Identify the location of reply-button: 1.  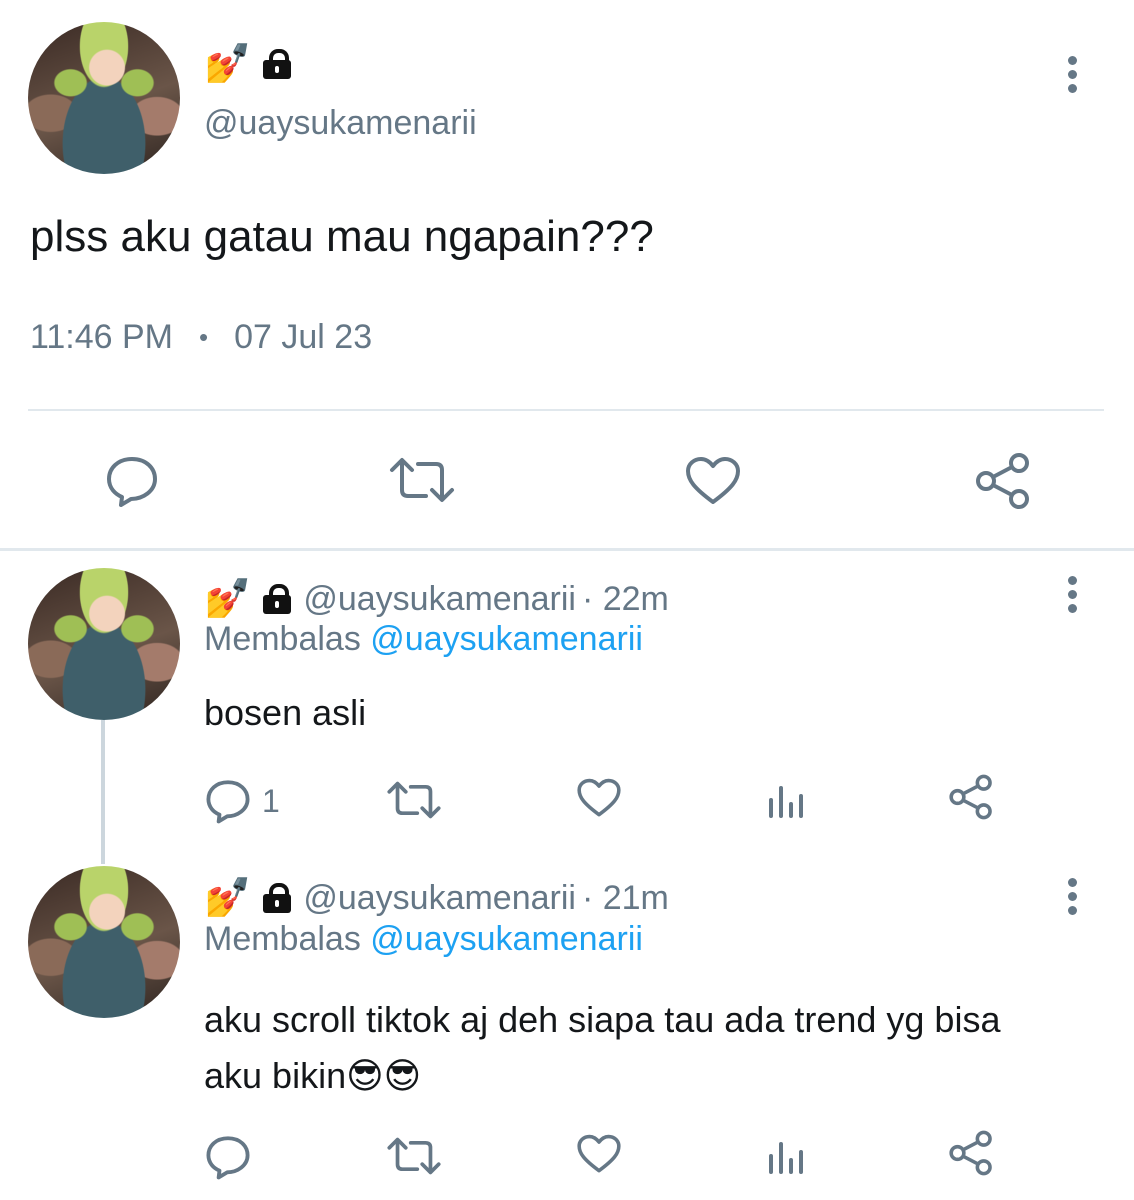
(242, 801).